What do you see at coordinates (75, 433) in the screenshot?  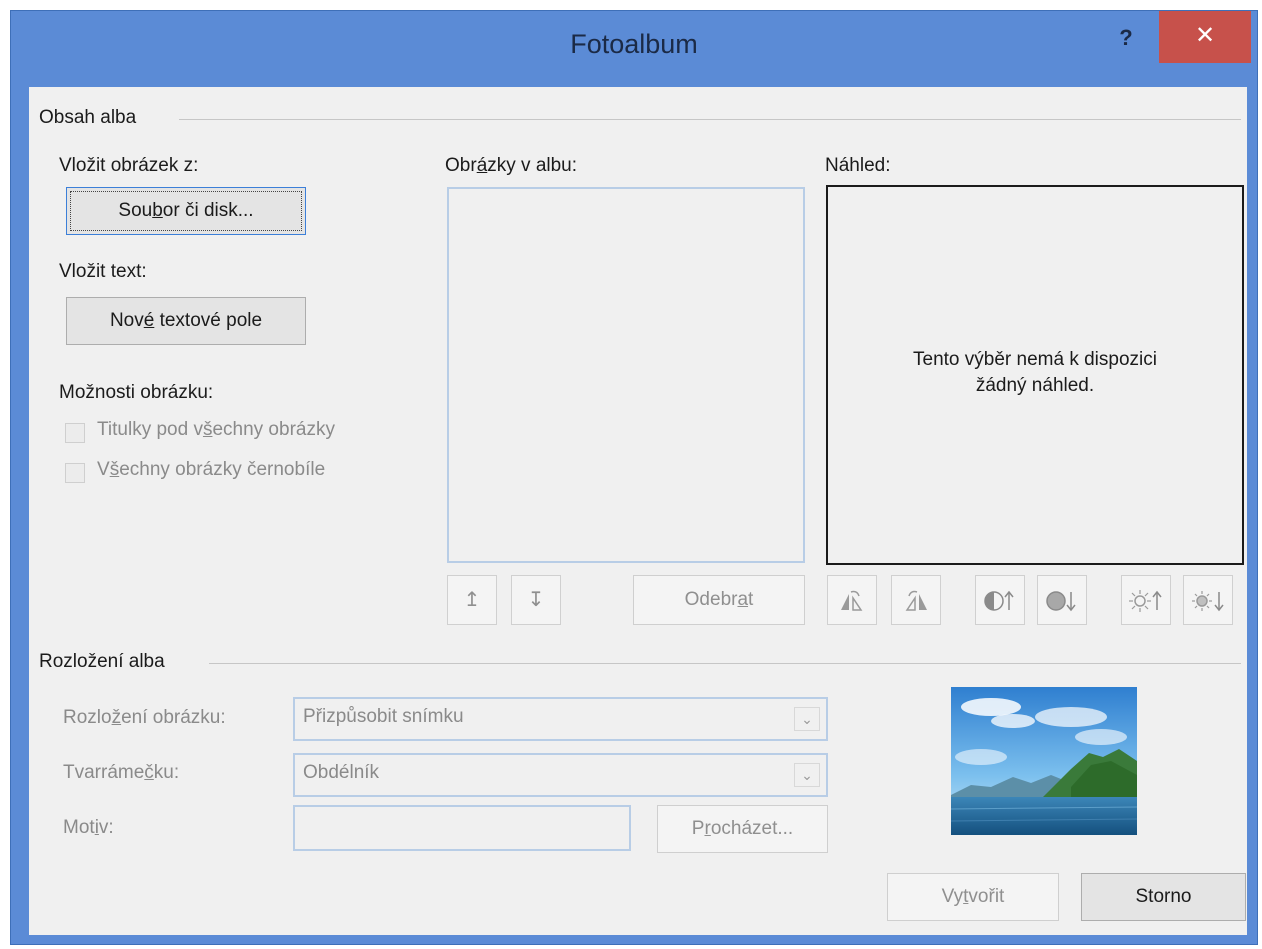 I see `captions-checkbox` at bounding box center [75, 433].